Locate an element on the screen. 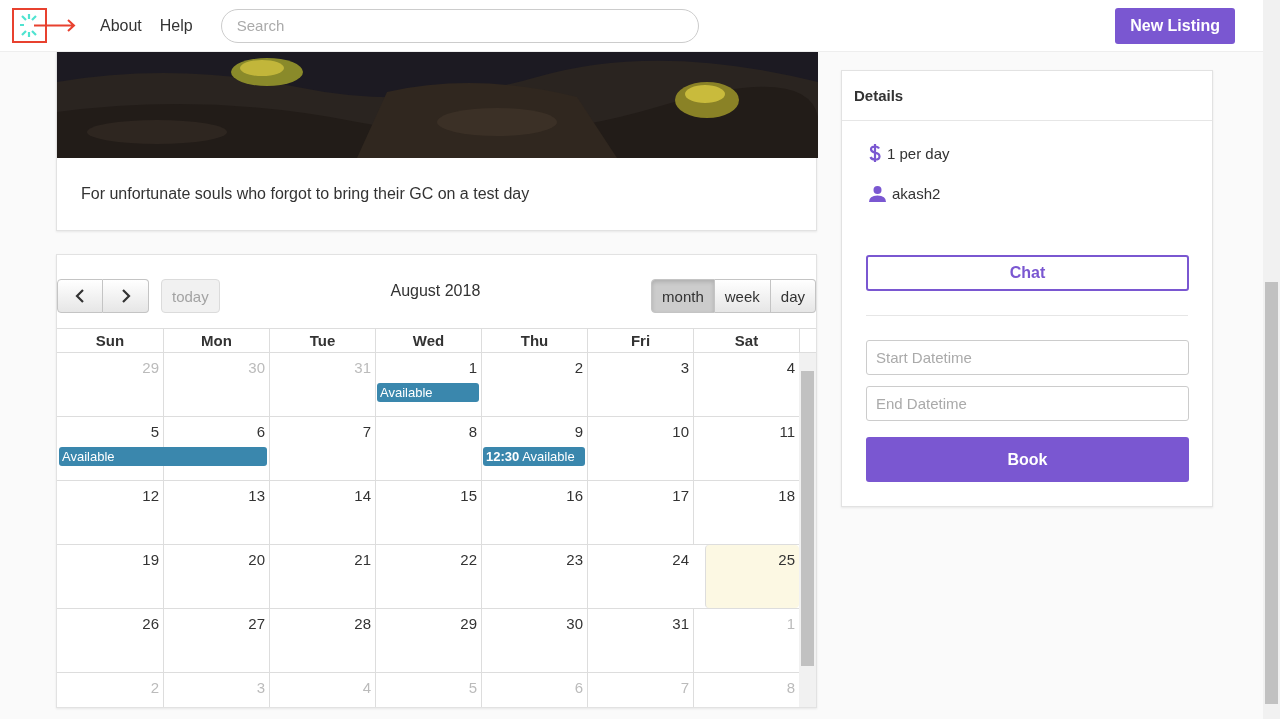  day-number: 16 is located at coordinates (574, 495).